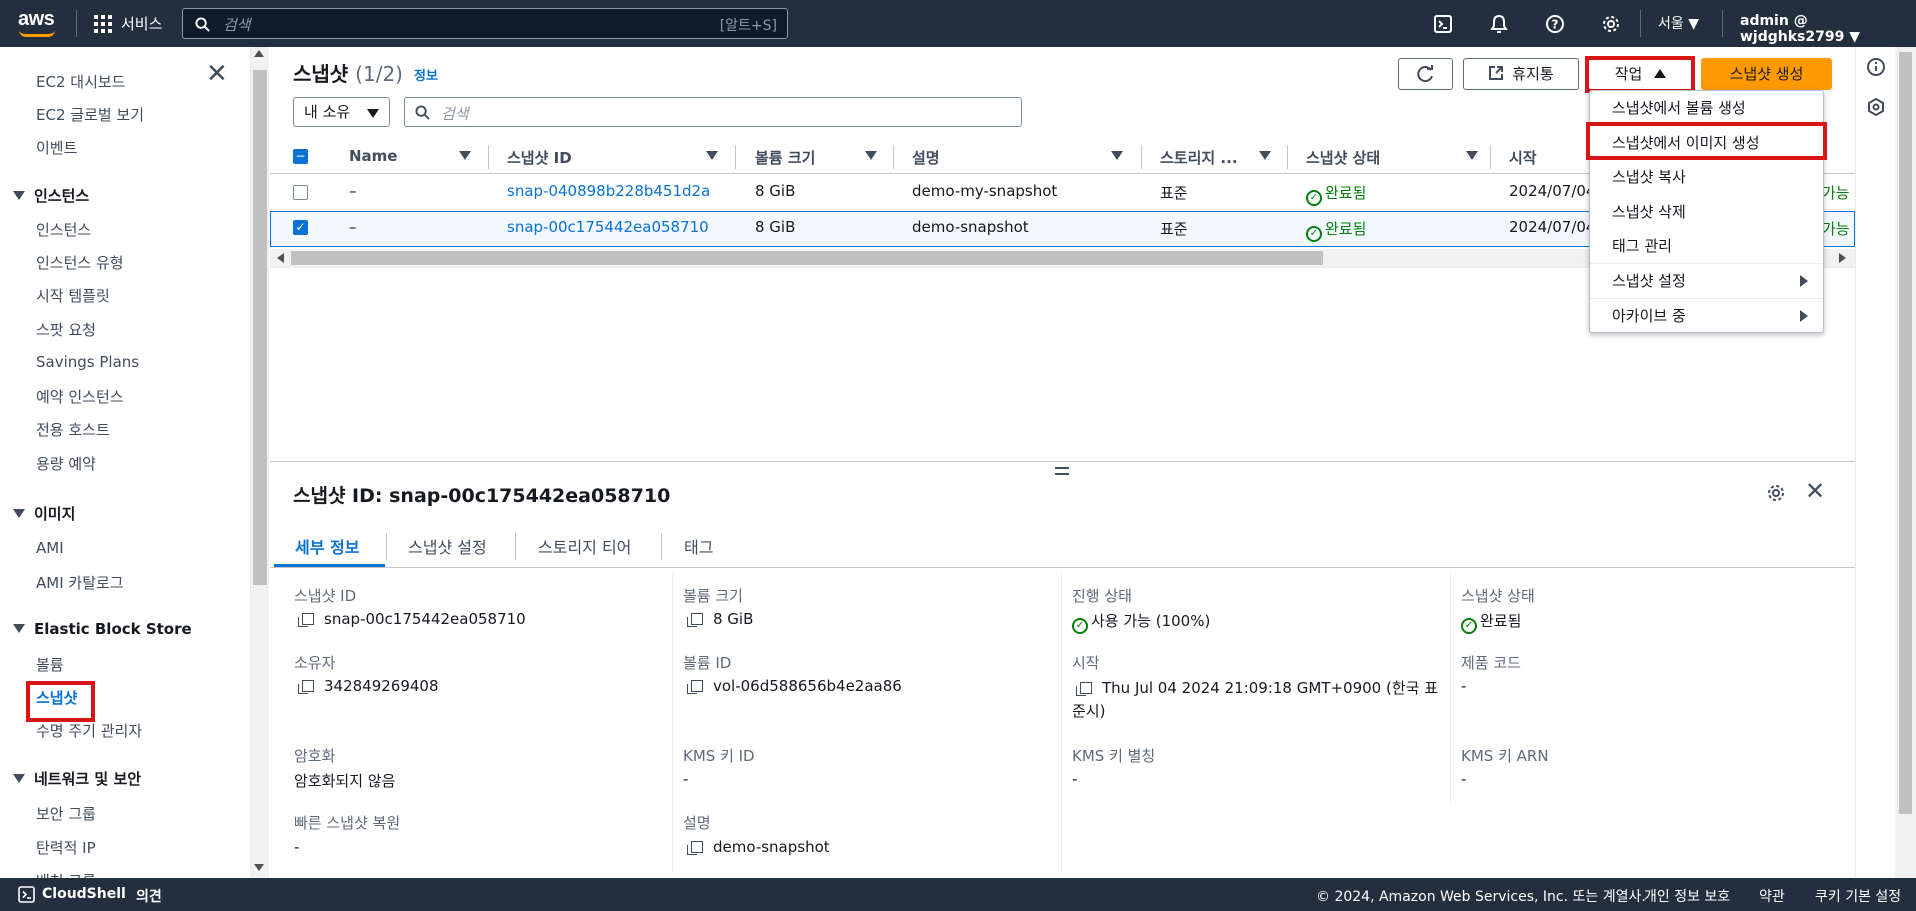  Describe the element at coordinates (80, 582) in the screenshot. I see `sidebar-item-ami-catalog: AMI 카탈로그` at that location.